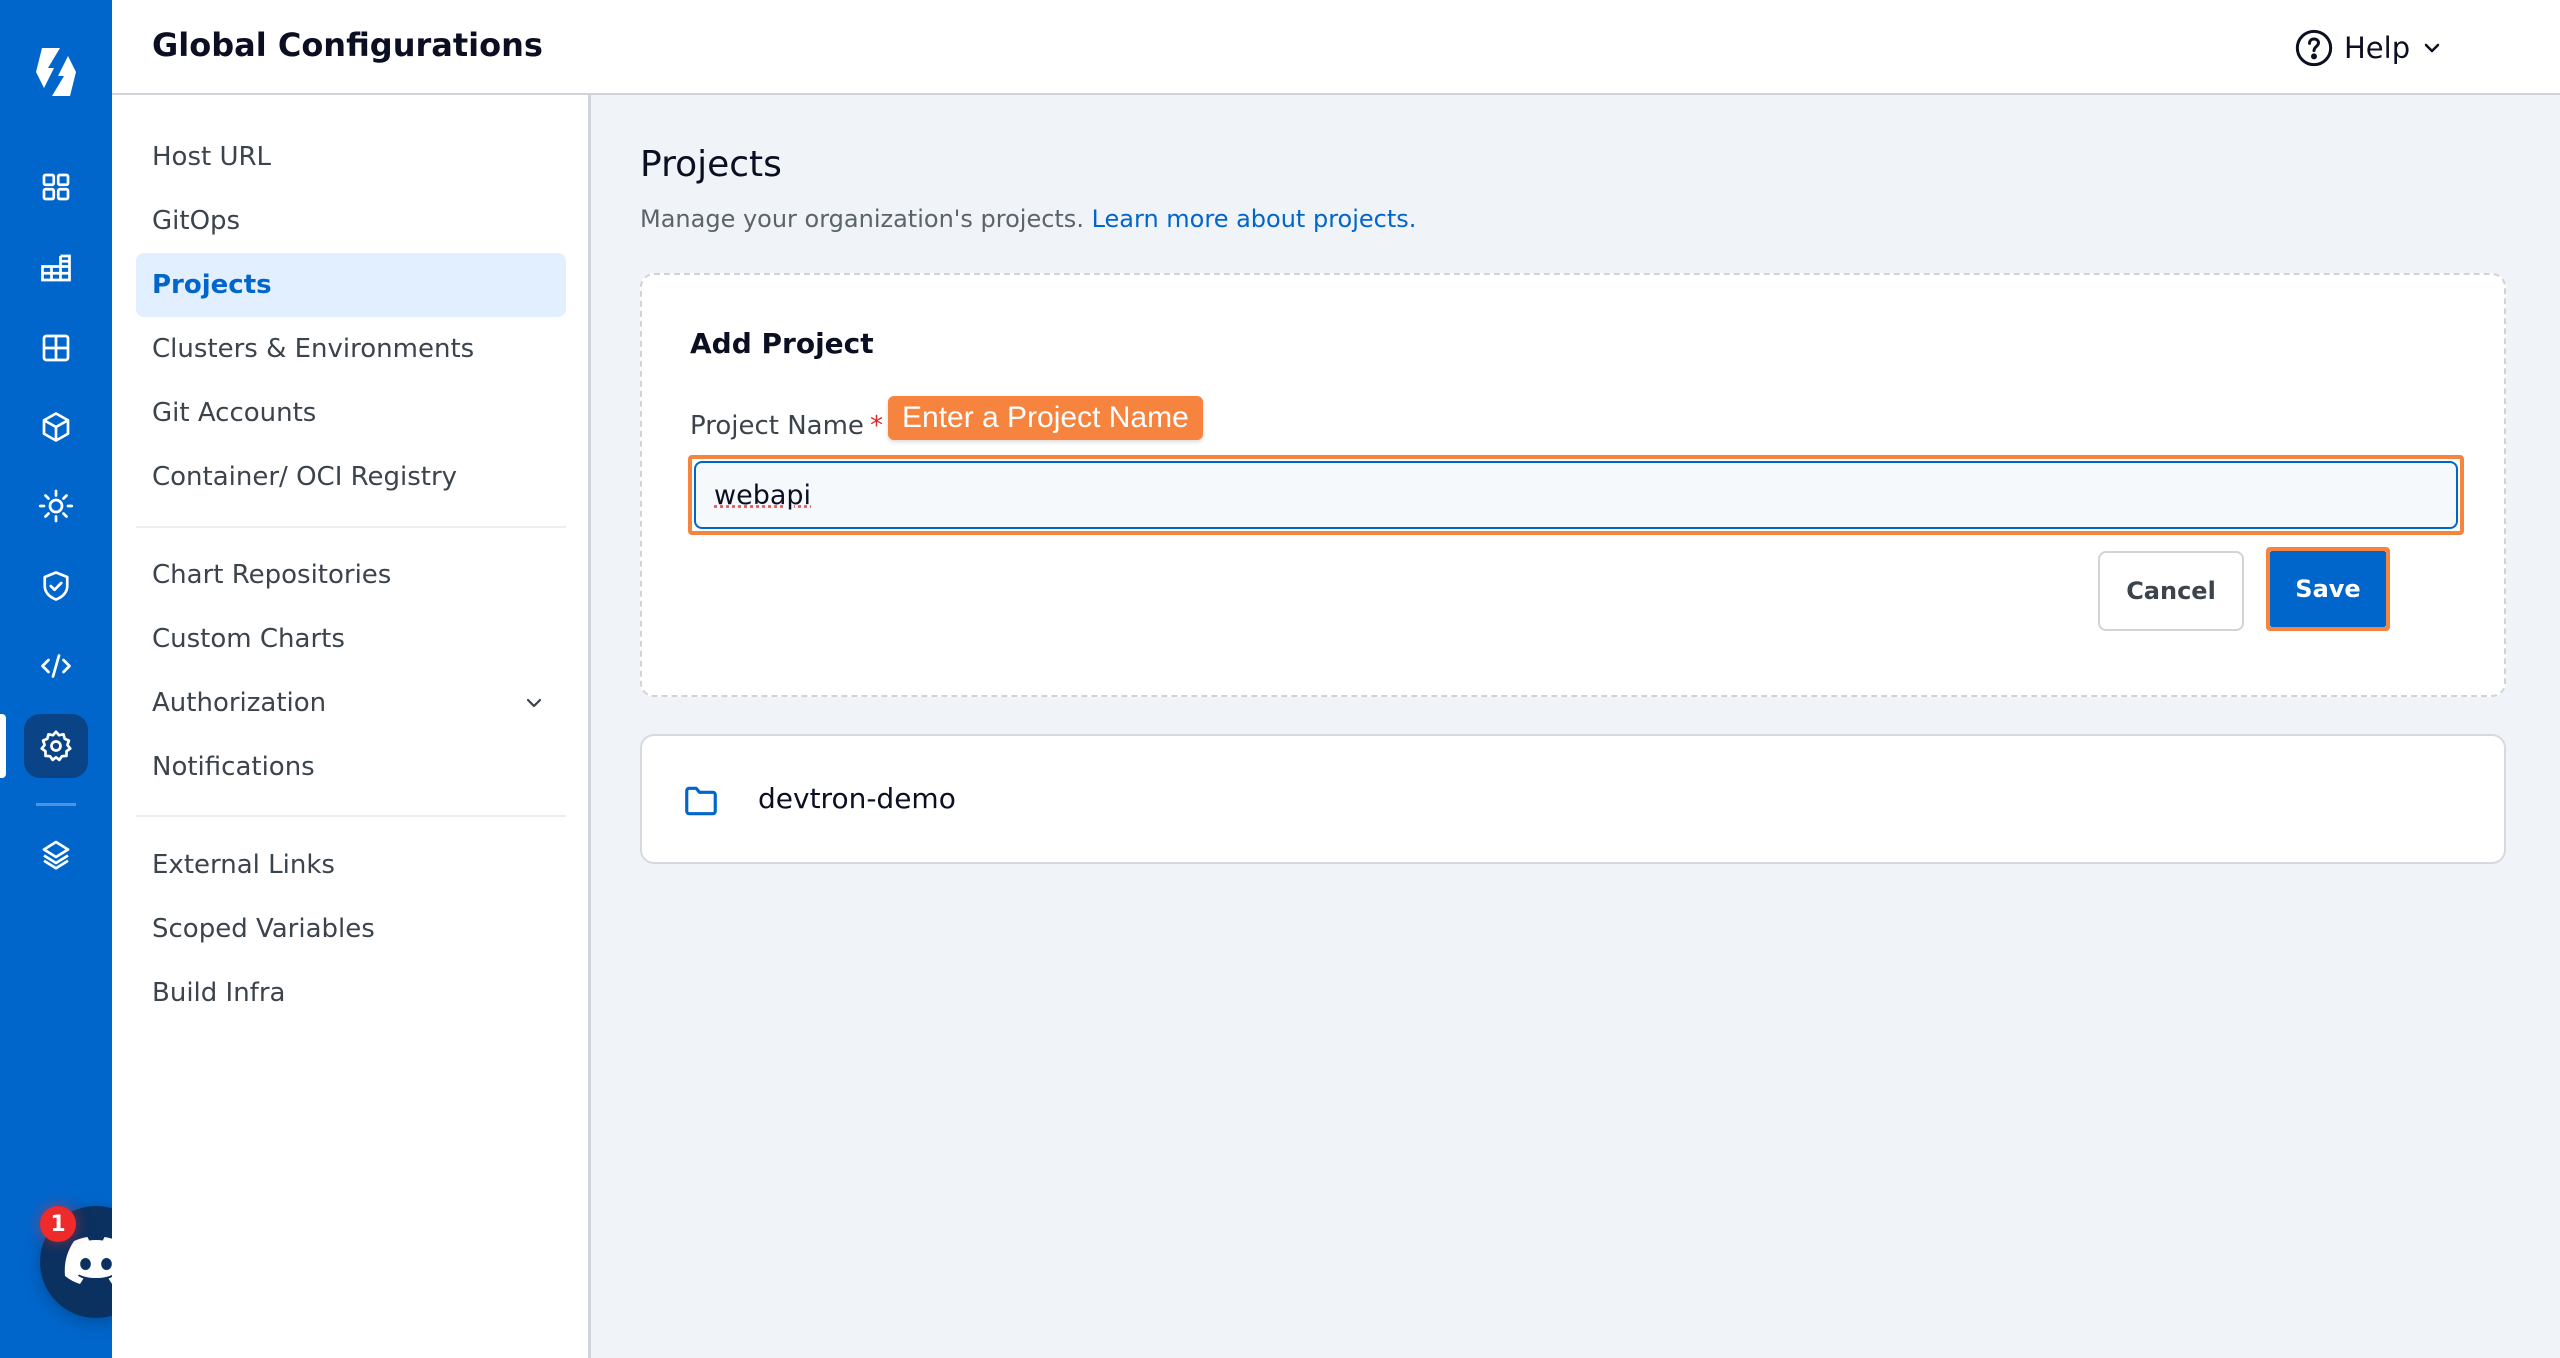  What do you see at coordinates (351, 865) in the screenshot?
I see `sidebar-item-external-links: External Links` at bounding box center [351, 865].